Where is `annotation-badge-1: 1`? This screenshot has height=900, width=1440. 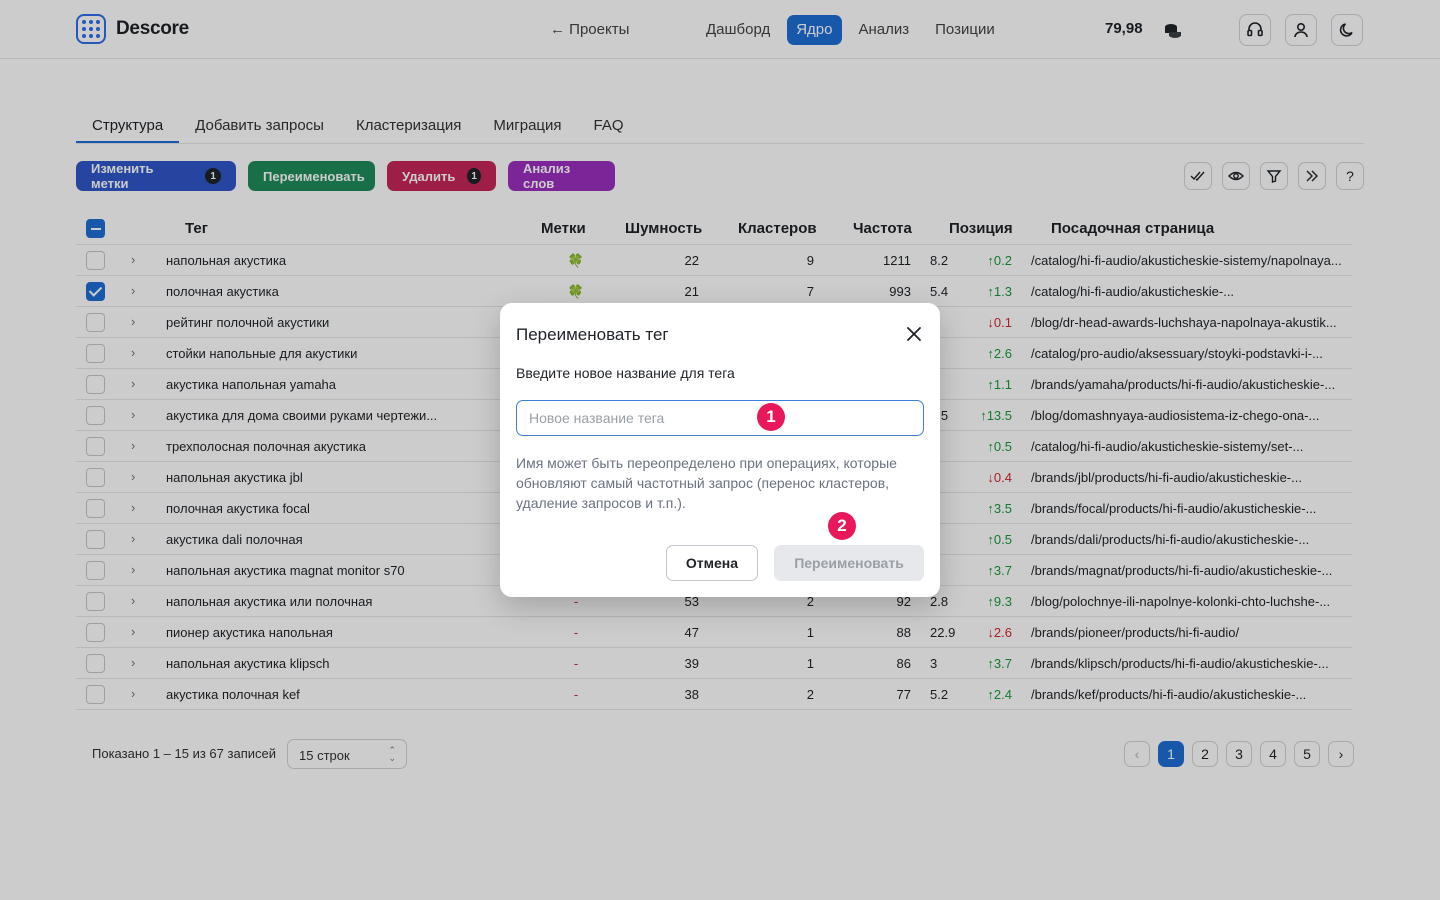
annotation-badge-1: 1 is located at coordinates (771, 417).